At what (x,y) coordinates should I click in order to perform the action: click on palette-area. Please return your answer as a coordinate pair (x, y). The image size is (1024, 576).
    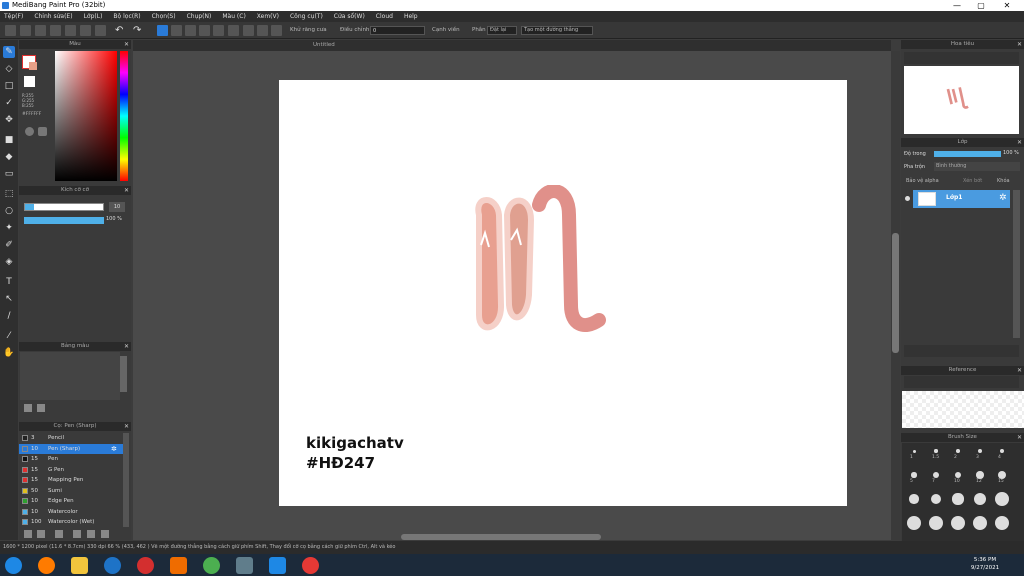
    Looking at the image, I should click on (70, 376).